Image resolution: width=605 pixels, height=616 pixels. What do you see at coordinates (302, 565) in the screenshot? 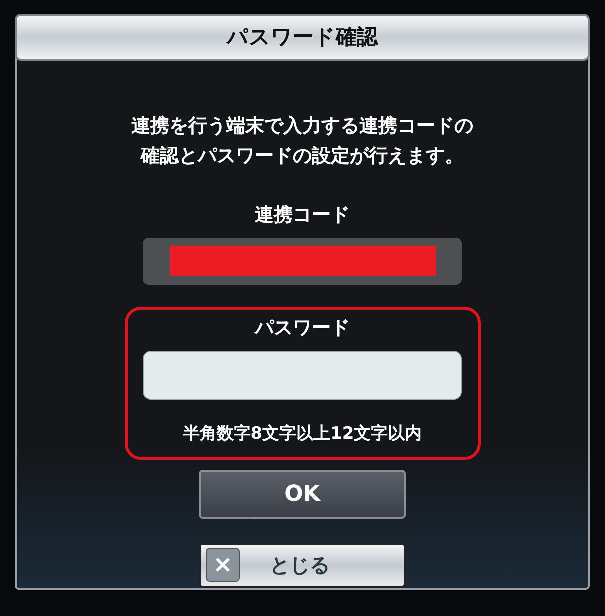
I see `close-button: とじる` at bounding box center [302, 565].